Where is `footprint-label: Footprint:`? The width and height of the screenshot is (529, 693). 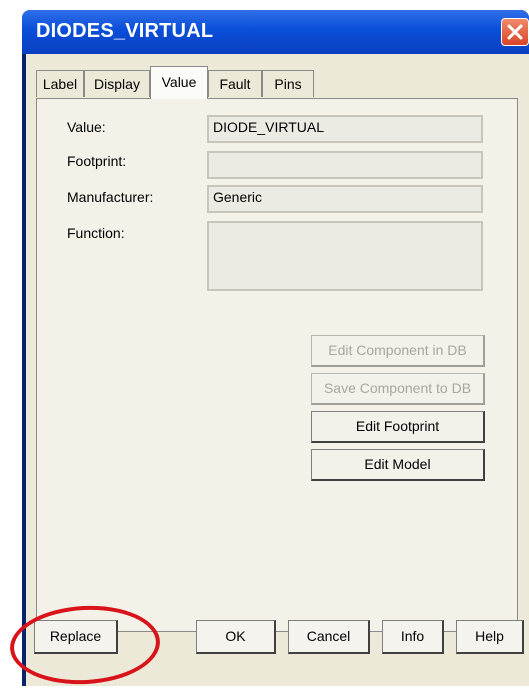 footprint-label: Footprint: is located at coordinates (97, 161).